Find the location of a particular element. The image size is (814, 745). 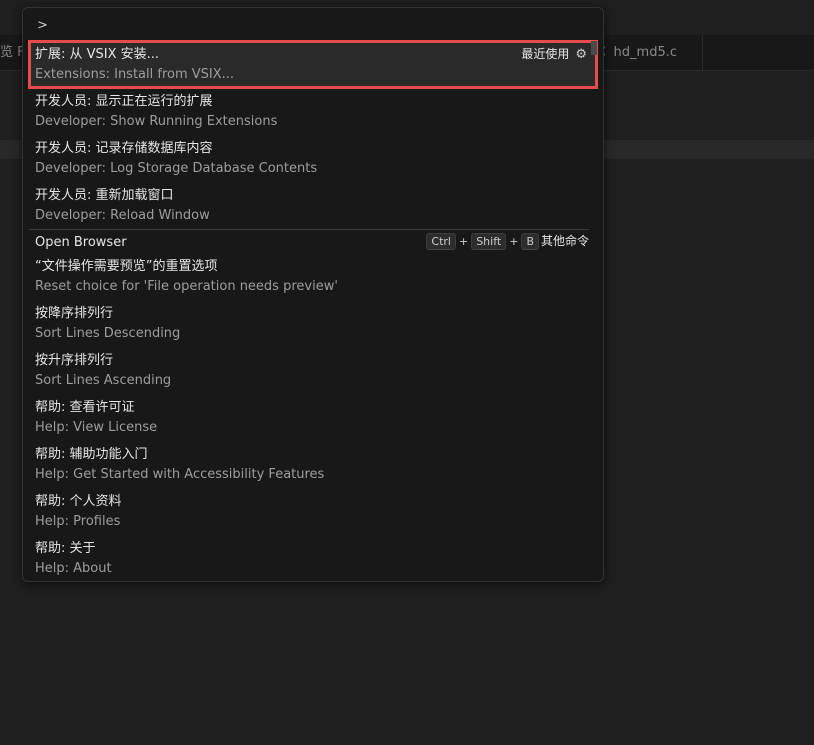

command-item-label: 帮助: 查看许可证 is located at coordinates (85, 407).